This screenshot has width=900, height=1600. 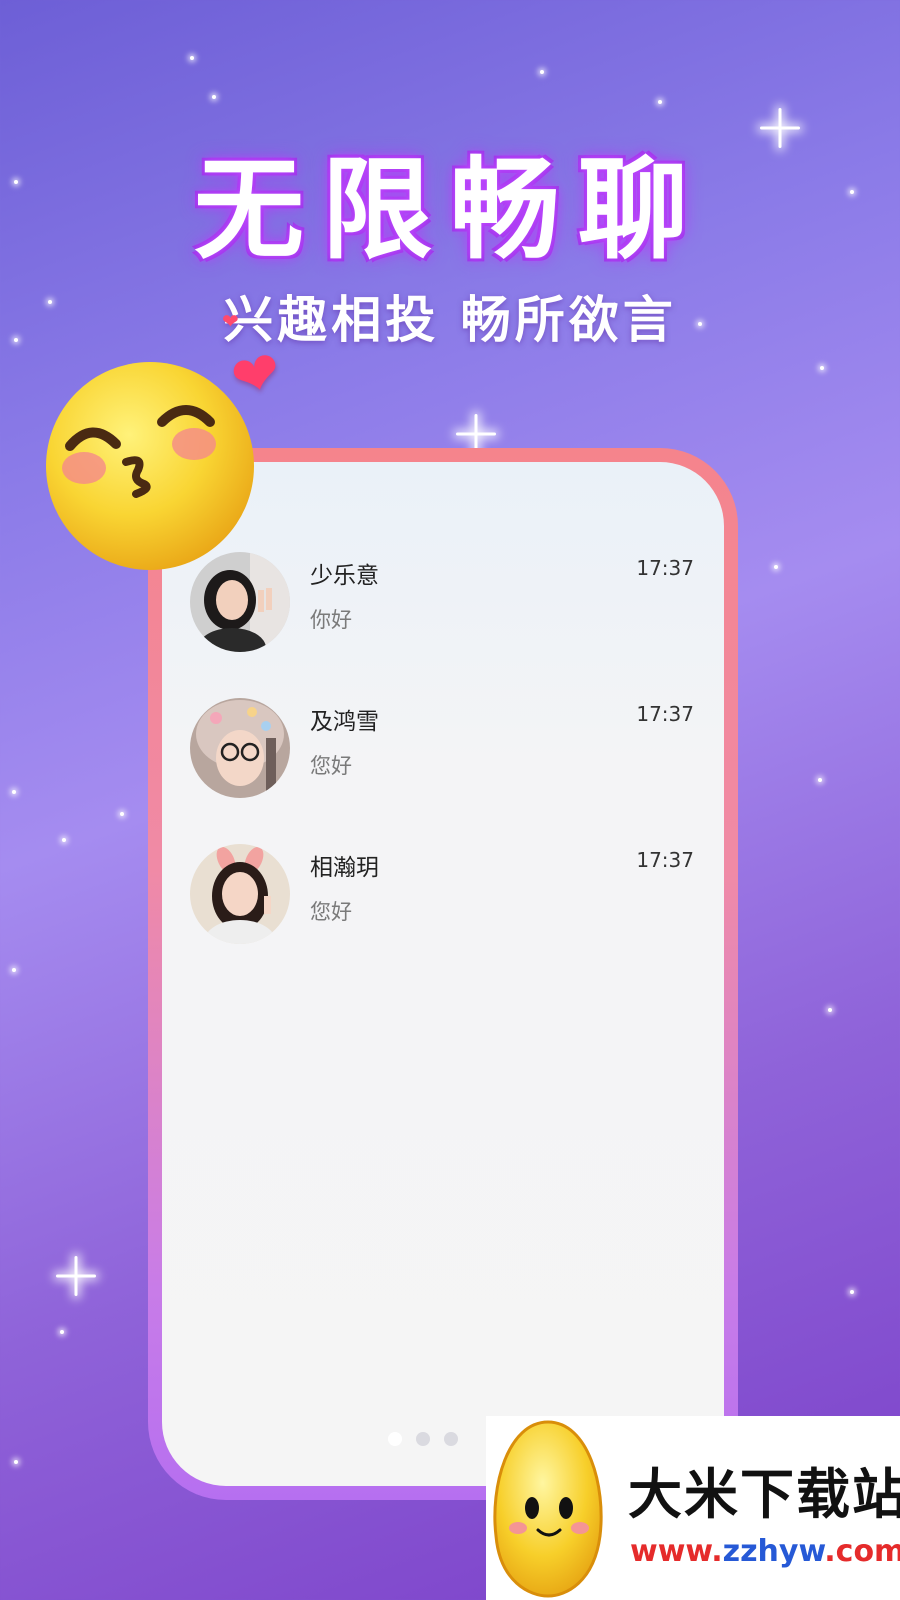 I want to click on watermark-logo: 大米下载站 www.zzhyw.com, so click(x=693, y=1508).